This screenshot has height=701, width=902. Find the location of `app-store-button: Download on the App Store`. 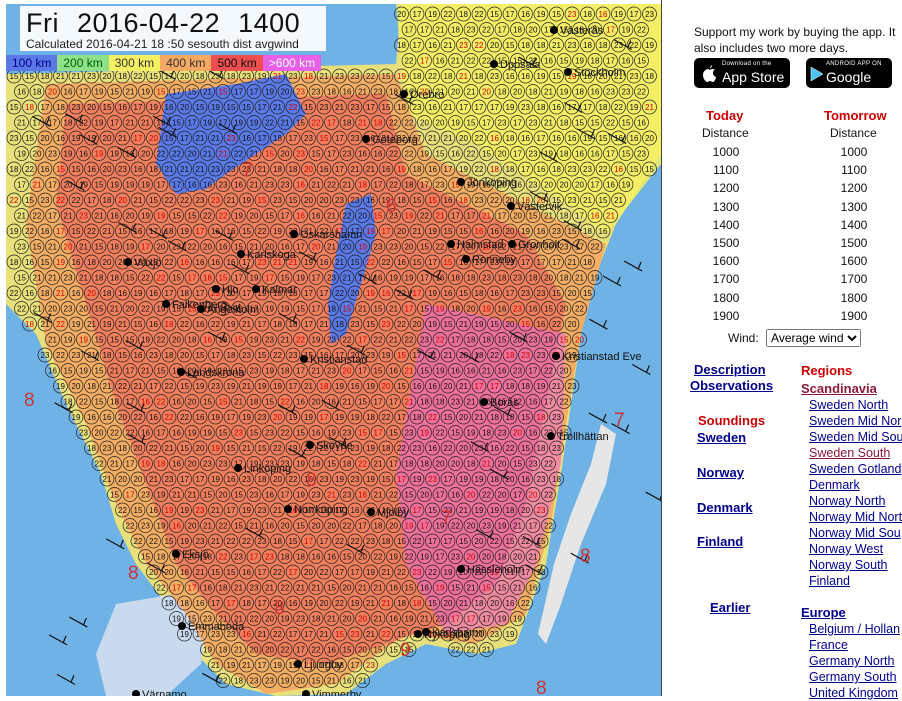

app-store-button: Download on the App Store is located at coordinates (742, 73).